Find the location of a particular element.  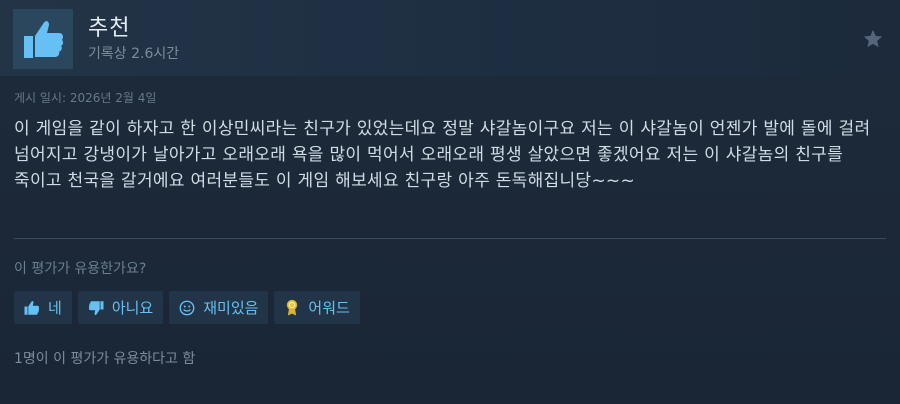

vote-yes-label: 네 is located at coordinates (55, 308).